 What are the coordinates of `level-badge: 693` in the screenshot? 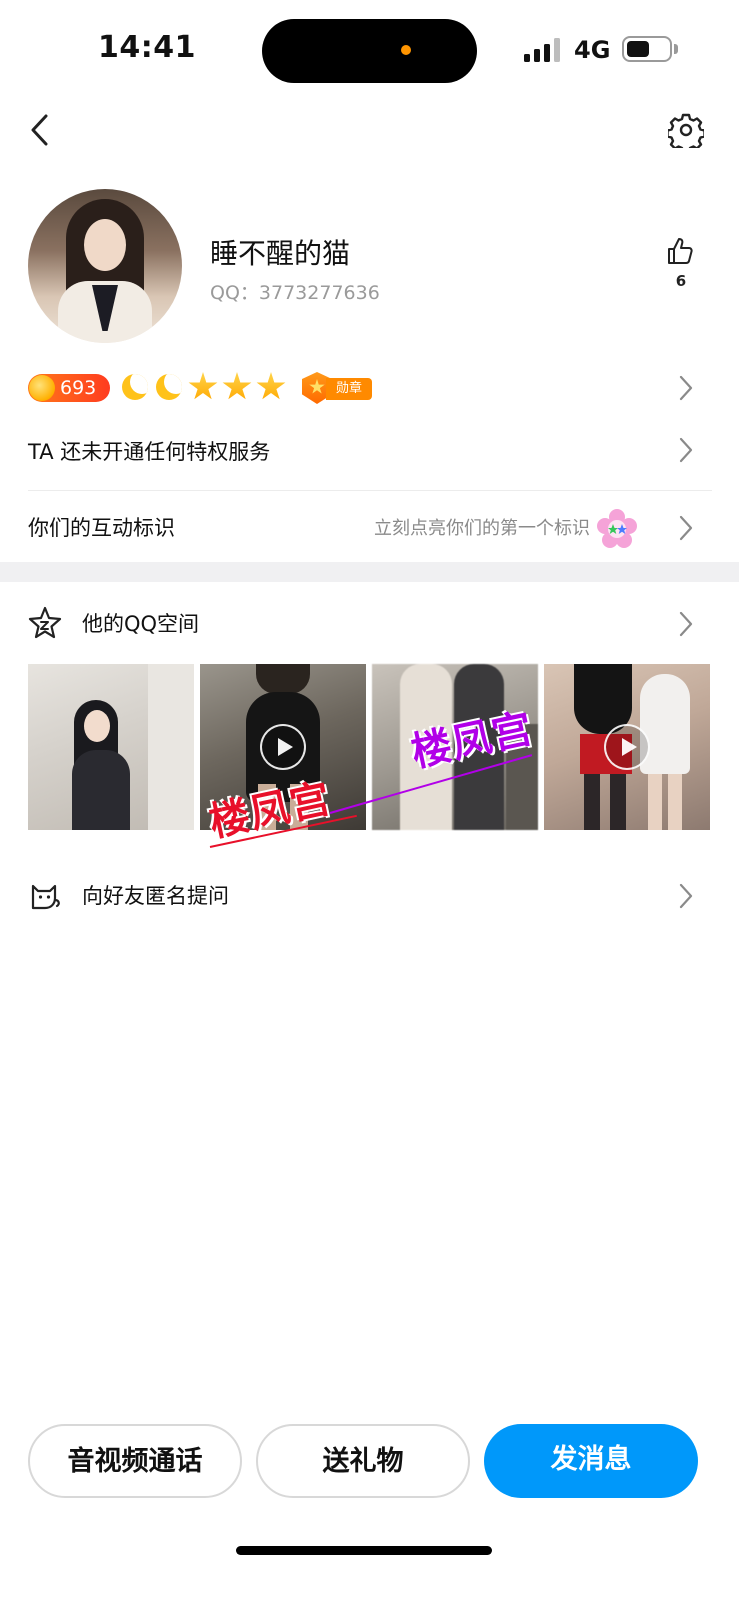 It's located at (69, 388).